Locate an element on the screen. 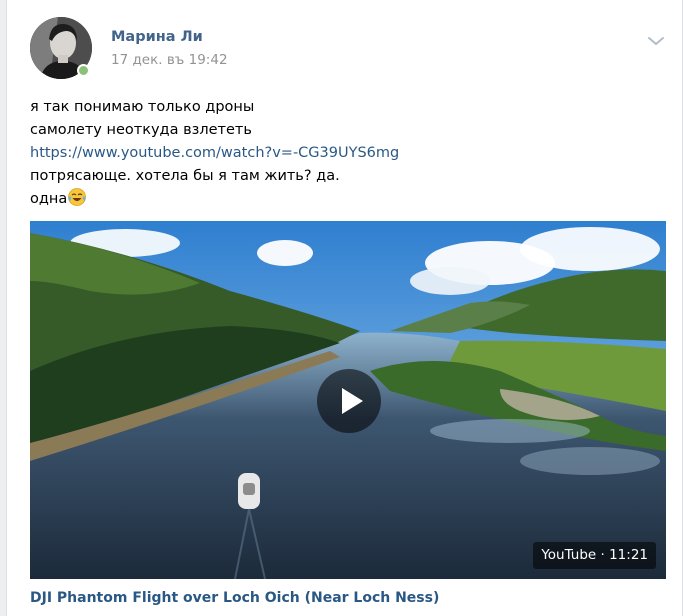 Image resolution: width=683 pixels, height=616 pixels. face-with-tears-of-joy-emoji is located at coordinates (77, 197).